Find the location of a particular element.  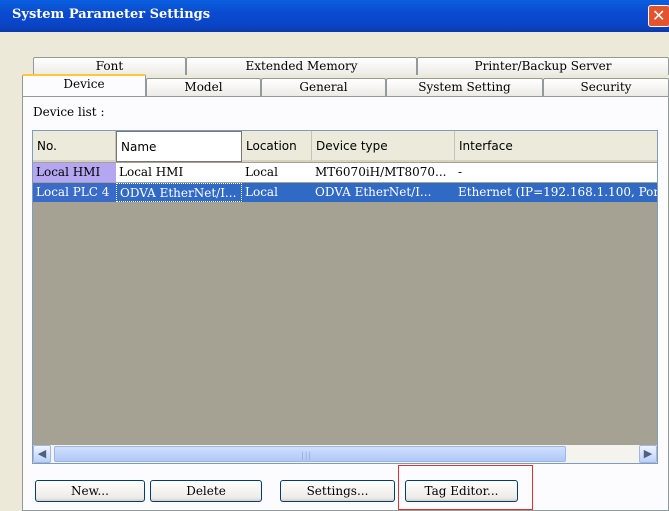

cell-interface: - is located at coordinates (460, 172).